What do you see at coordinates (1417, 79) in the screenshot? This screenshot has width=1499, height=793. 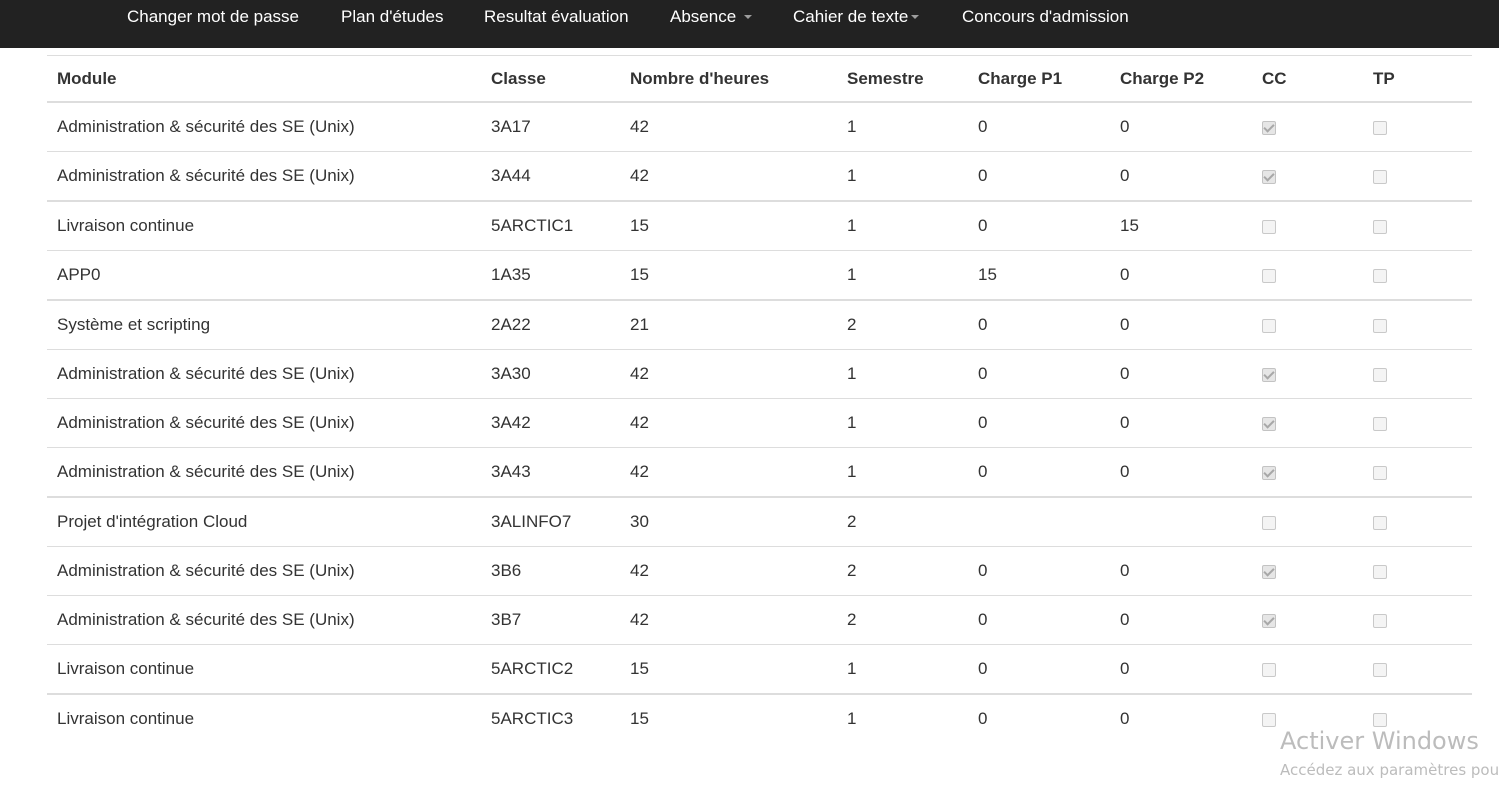 I see `header-tp: TP` at bounding box center [1417, 79].